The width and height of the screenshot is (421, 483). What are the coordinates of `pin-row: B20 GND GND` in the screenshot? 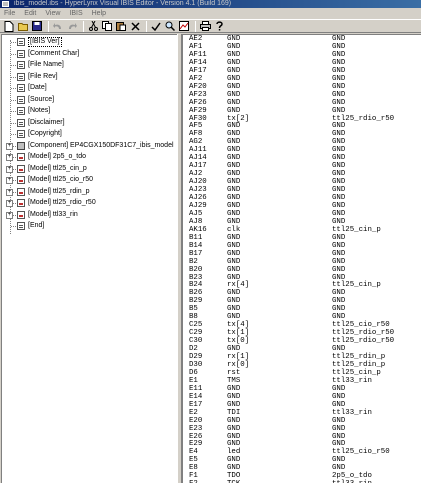 It's located at (304, 270).